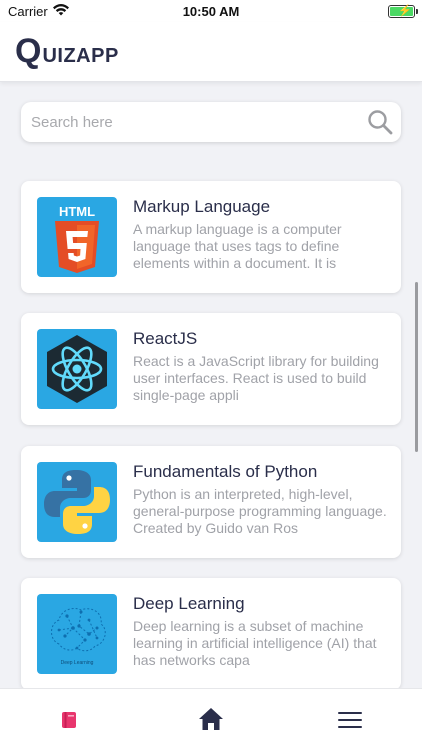 This screenshot has height=750, width=422. What do you see at coordinates (189, 603) in the screenshot?
I see `topic-title: Deep Learning` at bounding box center [189, 603].